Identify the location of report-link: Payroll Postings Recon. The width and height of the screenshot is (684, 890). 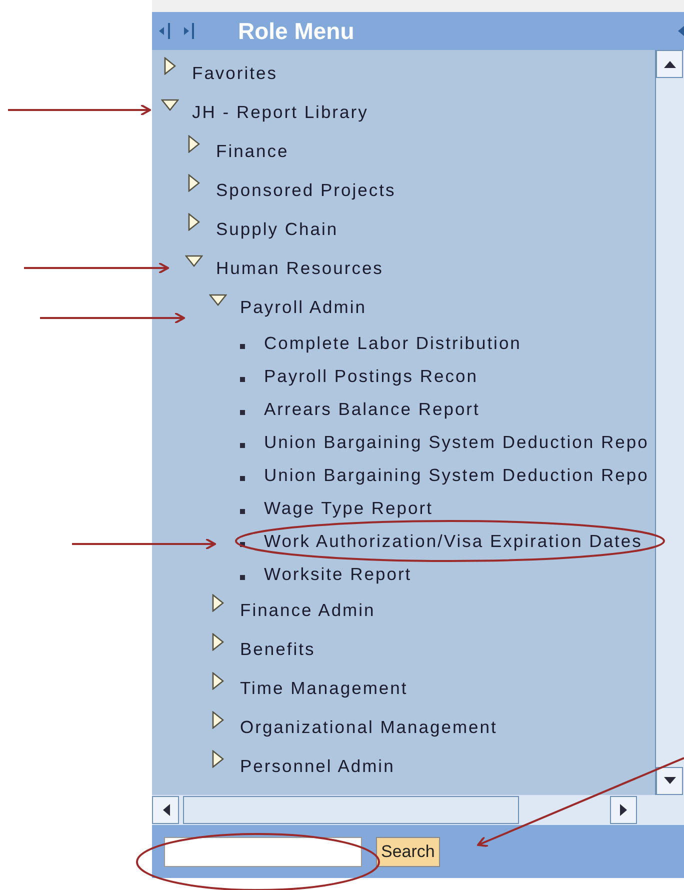
(371, 376).